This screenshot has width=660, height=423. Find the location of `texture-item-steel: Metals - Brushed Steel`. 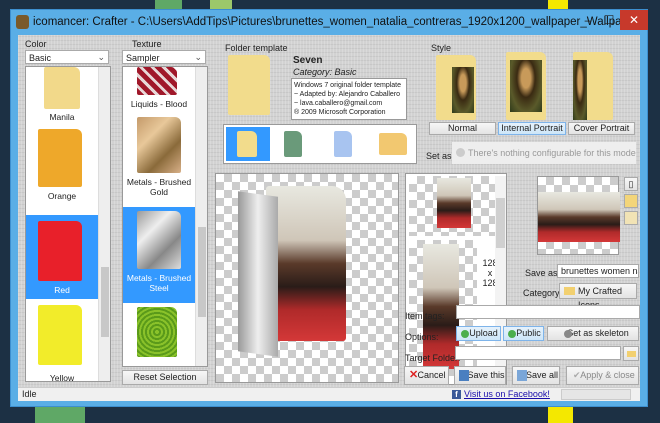

texture-item-steel: Metals - Brushed Steel is located at coordinates (159, 255).